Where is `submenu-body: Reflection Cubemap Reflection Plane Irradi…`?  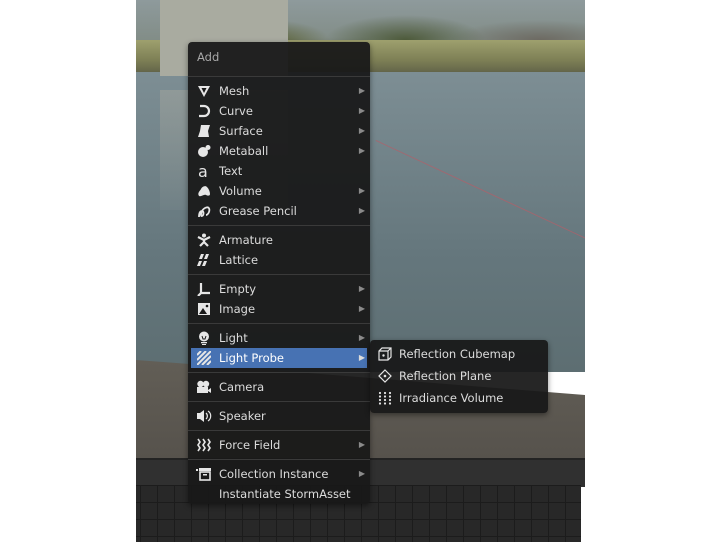
submenu-body: Reflection Cubemap Reflection Plane Irradi… is located at coordinates (459, 376).